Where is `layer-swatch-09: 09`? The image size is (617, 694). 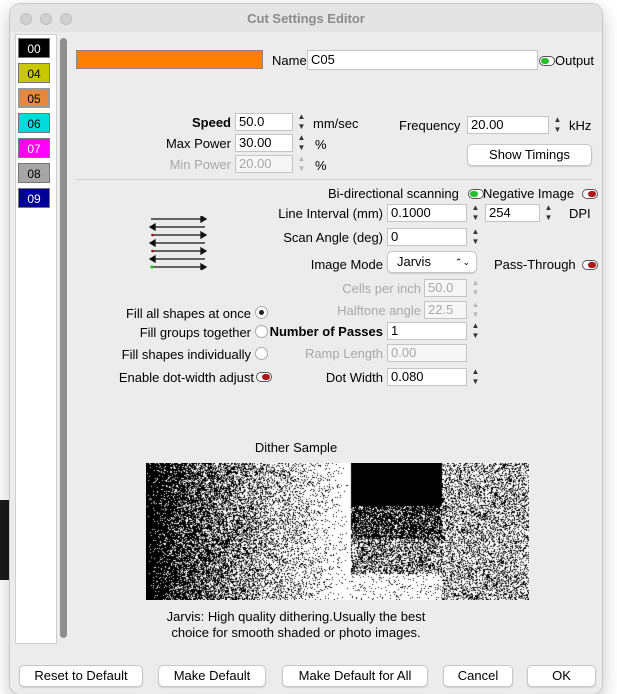
layer-swatch-09: 09 is located at coordinates (34, 198).